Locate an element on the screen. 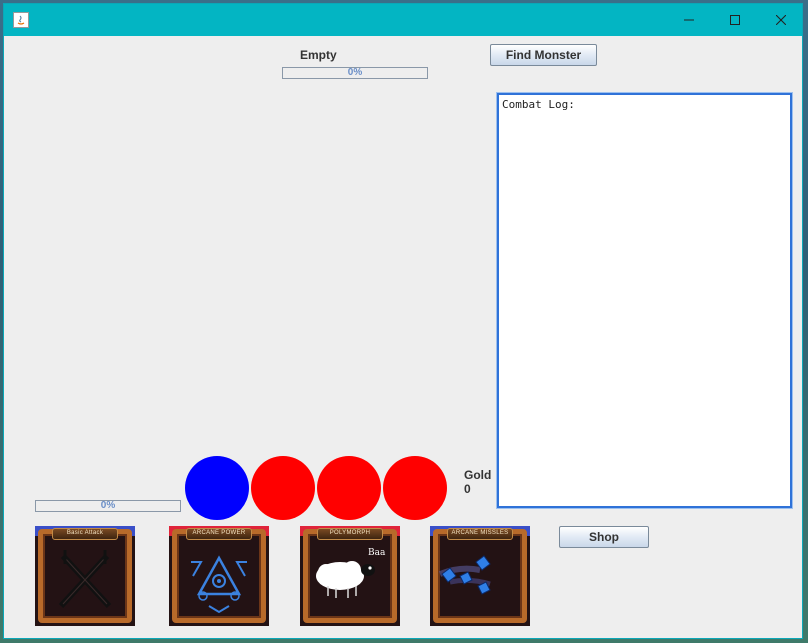  arcane-missiles-icon is located at coordinates (464, 575).